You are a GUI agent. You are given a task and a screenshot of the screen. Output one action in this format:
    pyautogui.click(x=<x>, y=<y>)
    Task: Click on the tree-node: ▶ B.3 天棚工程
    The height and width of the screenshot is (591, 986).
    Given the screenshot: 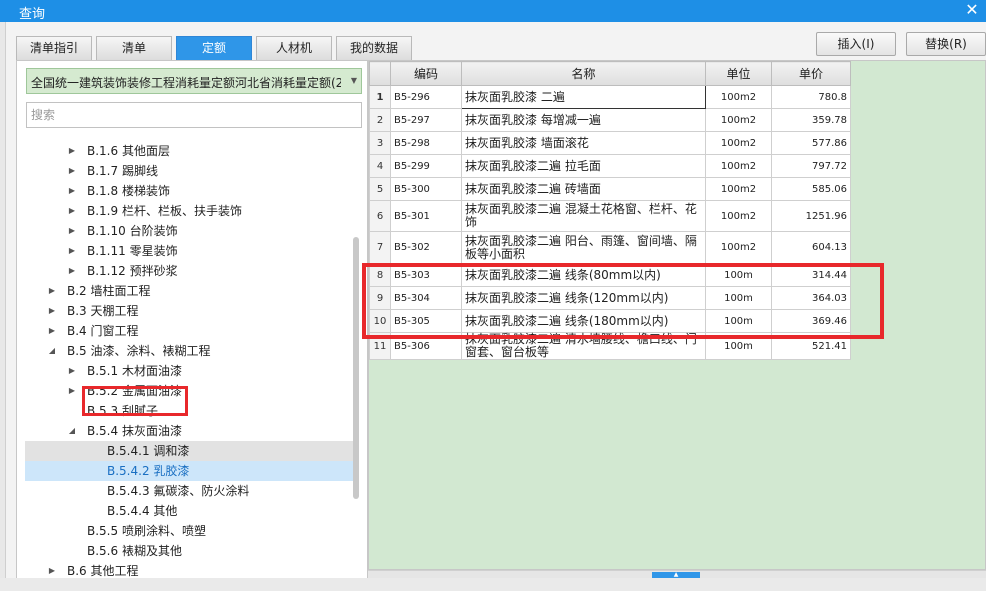 What is the action you would take?
    pyautogui.click(x=189, y=311)
    